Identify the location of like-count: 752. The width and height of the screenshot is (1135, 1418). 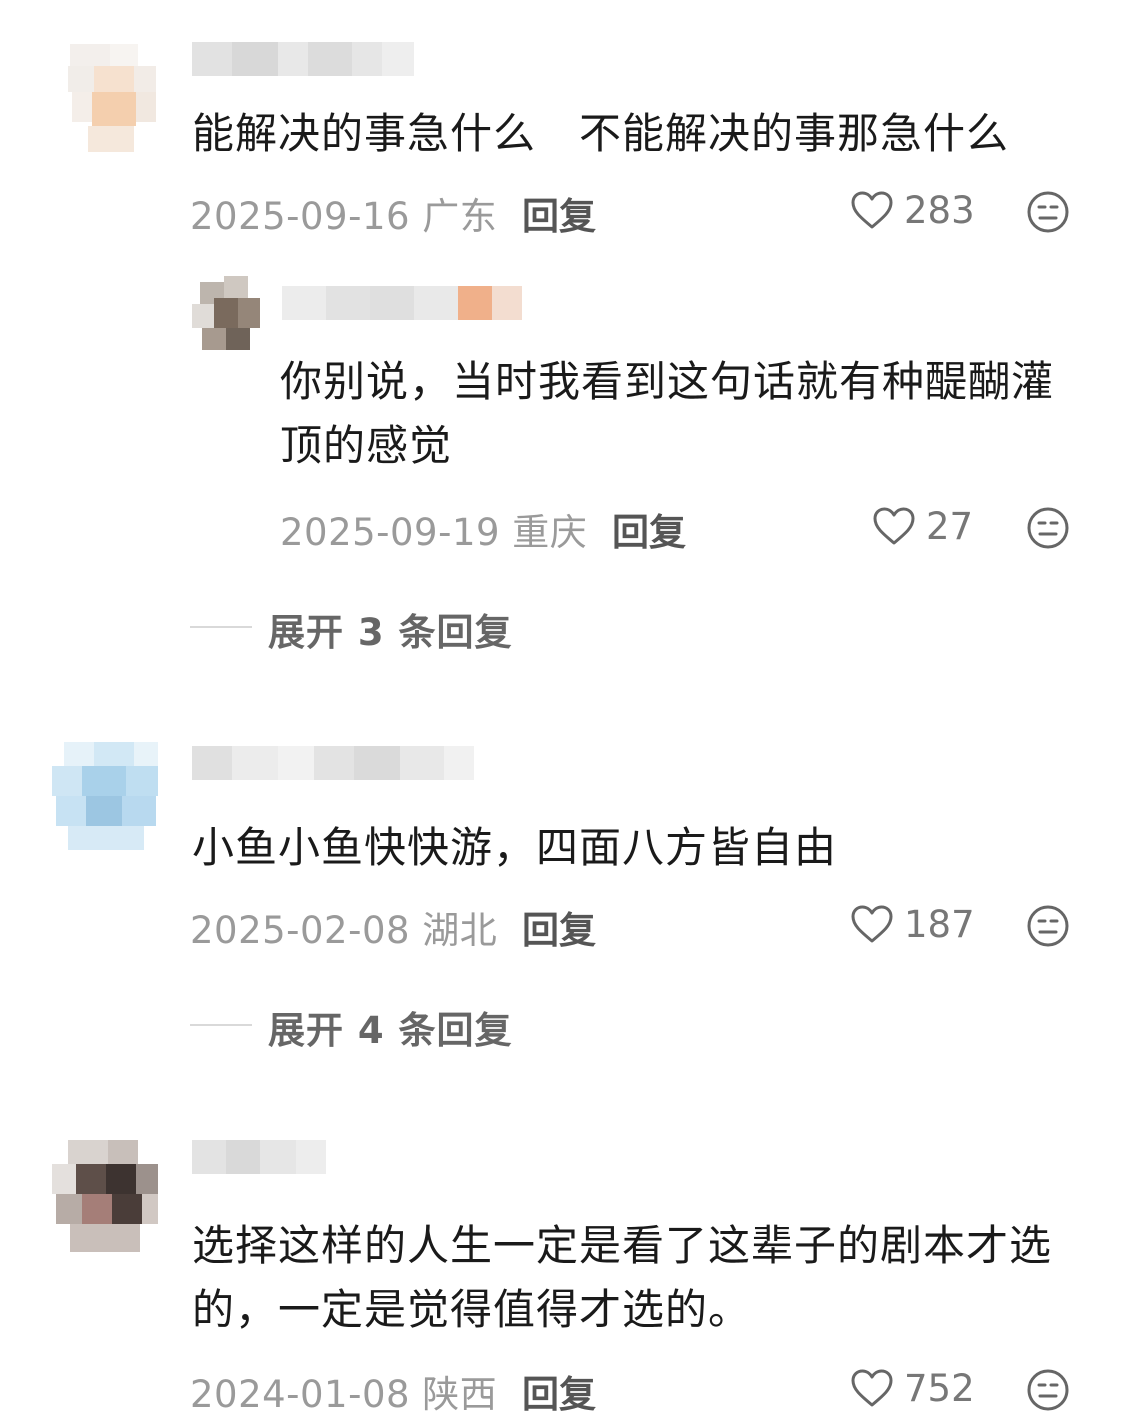
(939, 1388).